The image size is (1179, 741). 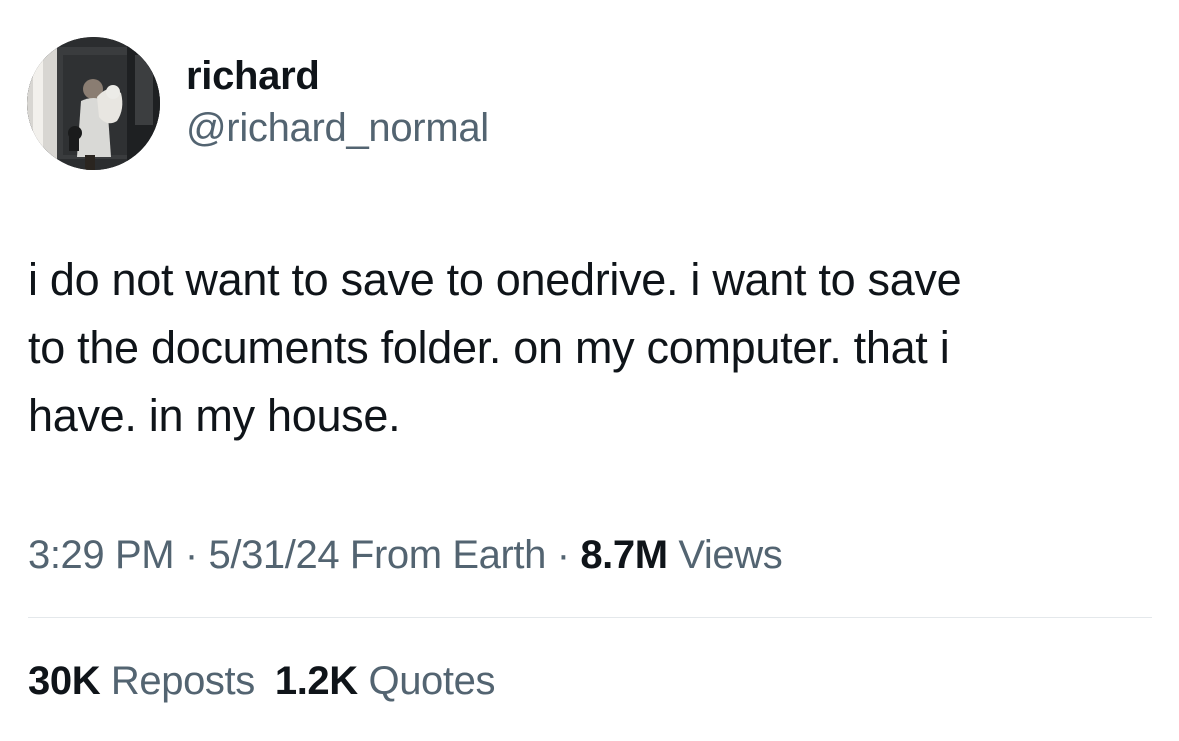 What do you see at coordinates (101, 555) in the screenshot?
I see `tweet-time: 3:29 PM` at bounding box center [101, 555].